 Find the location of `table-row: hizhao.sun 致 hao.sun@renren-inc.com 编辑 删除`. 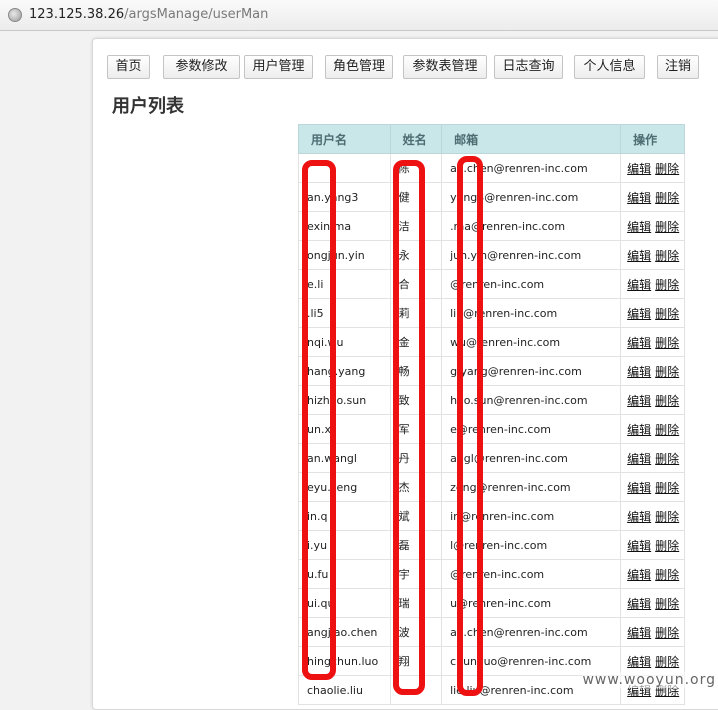

table-row: hizhao.sun 致 hao.sun@renren-inc.com 编辑 删除 is located at coordinates (491, 400).